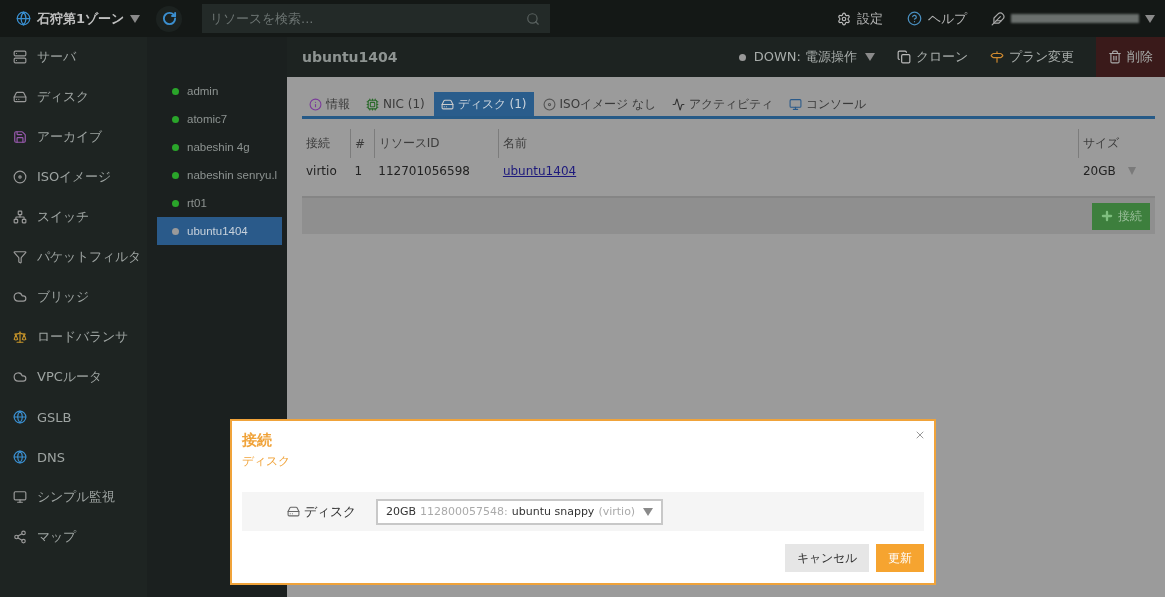  What do you see at coordinates (20, 257) in the screenshot?
I see `funnel-icon` at bounding box center [20, 257].